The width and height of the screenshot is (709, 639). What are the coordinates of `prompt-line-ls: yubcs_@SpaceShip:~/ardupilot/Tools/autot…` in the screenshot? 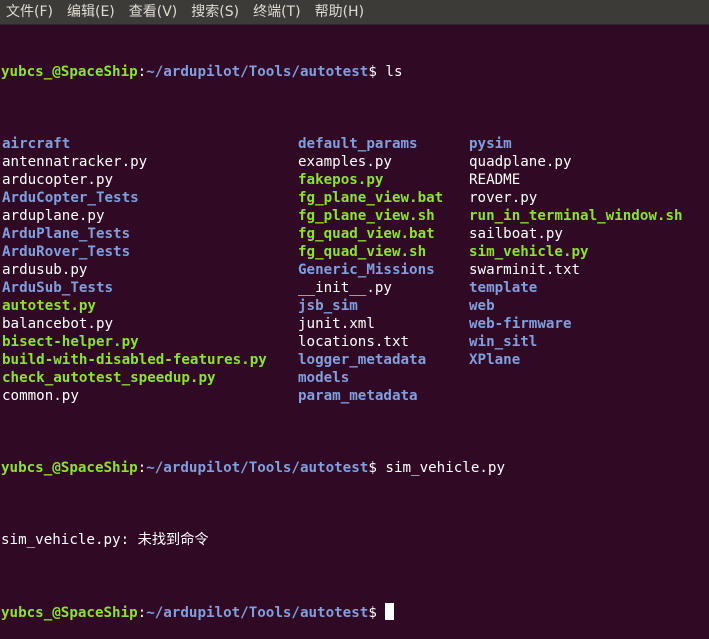 It's located at (355, 72).